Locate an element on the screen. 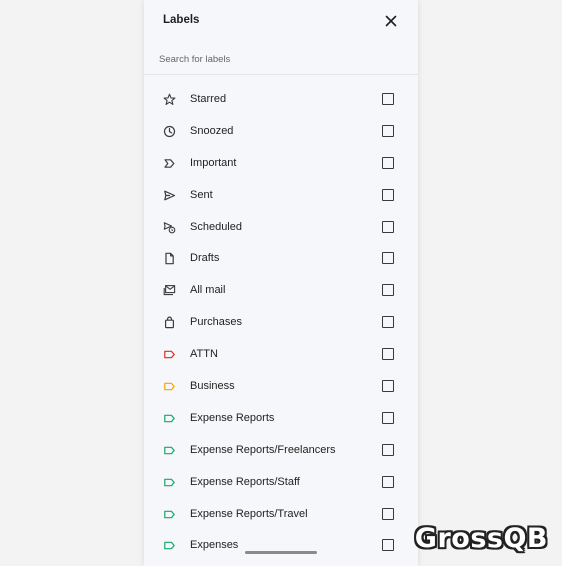 The width and height of the screenshot is (562, 566). search-input is located at coordinates (279, 59).